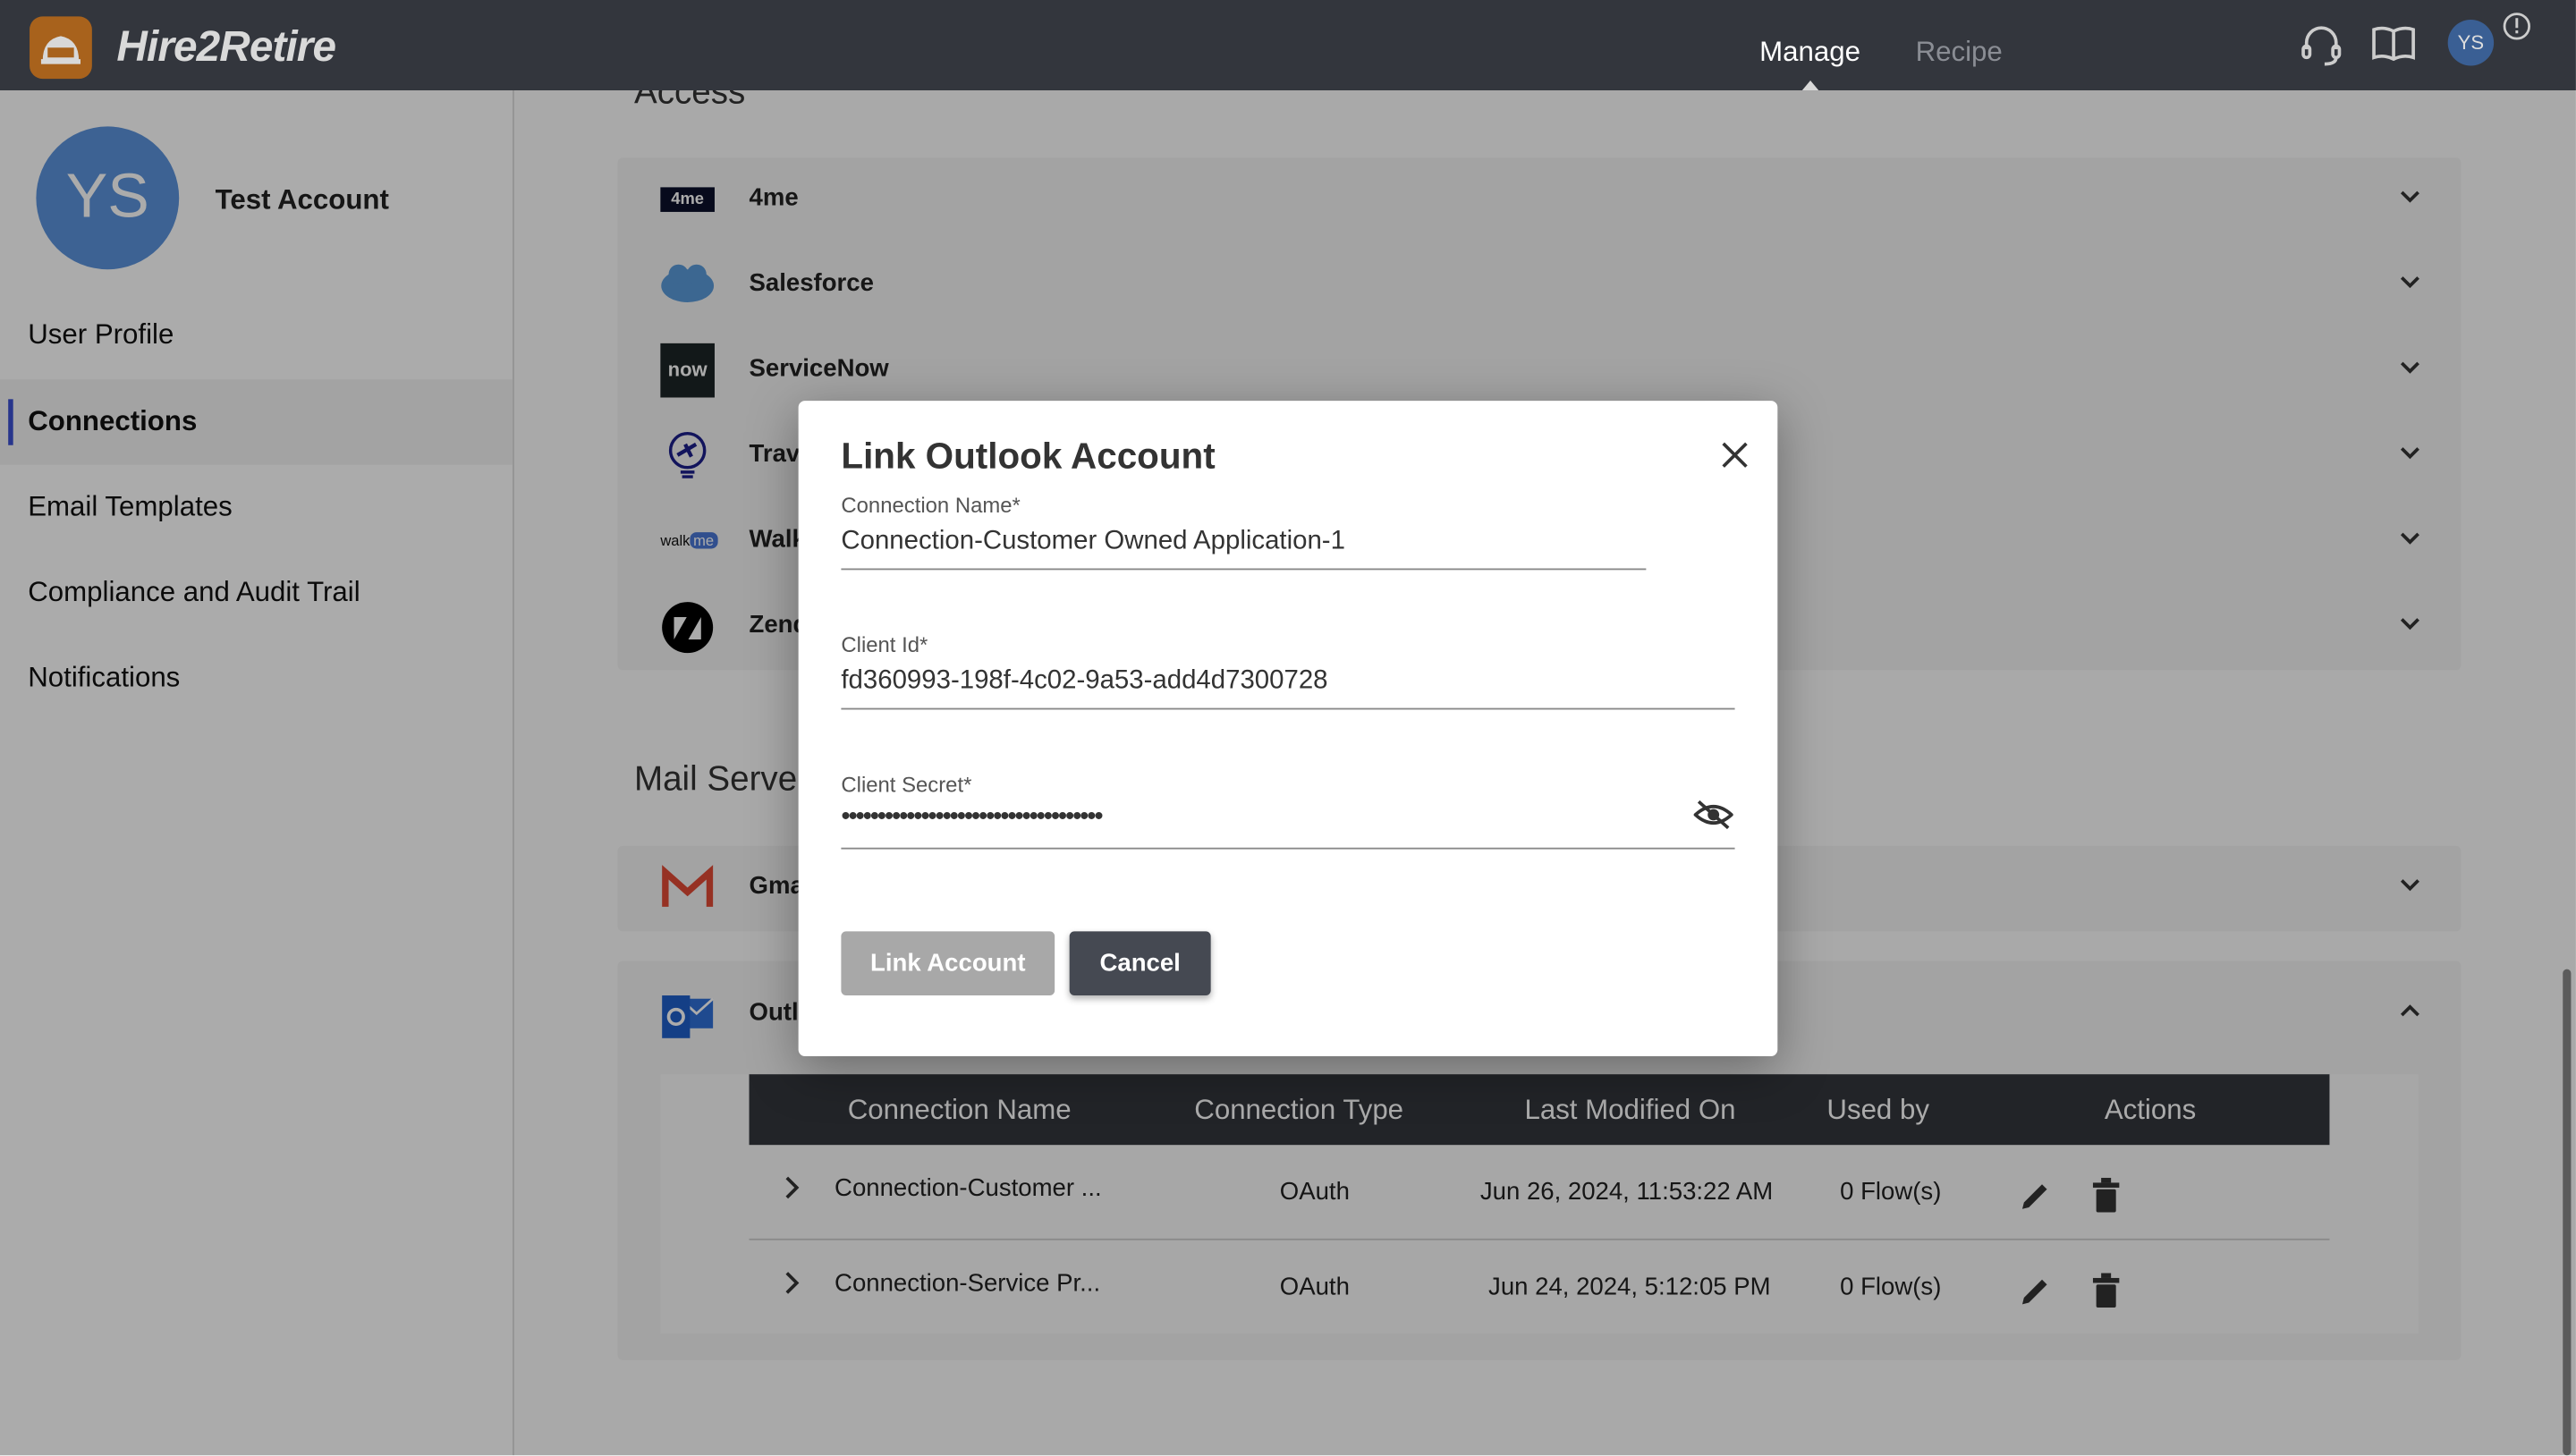  I want to click on logo-icon, so click(61, 48).